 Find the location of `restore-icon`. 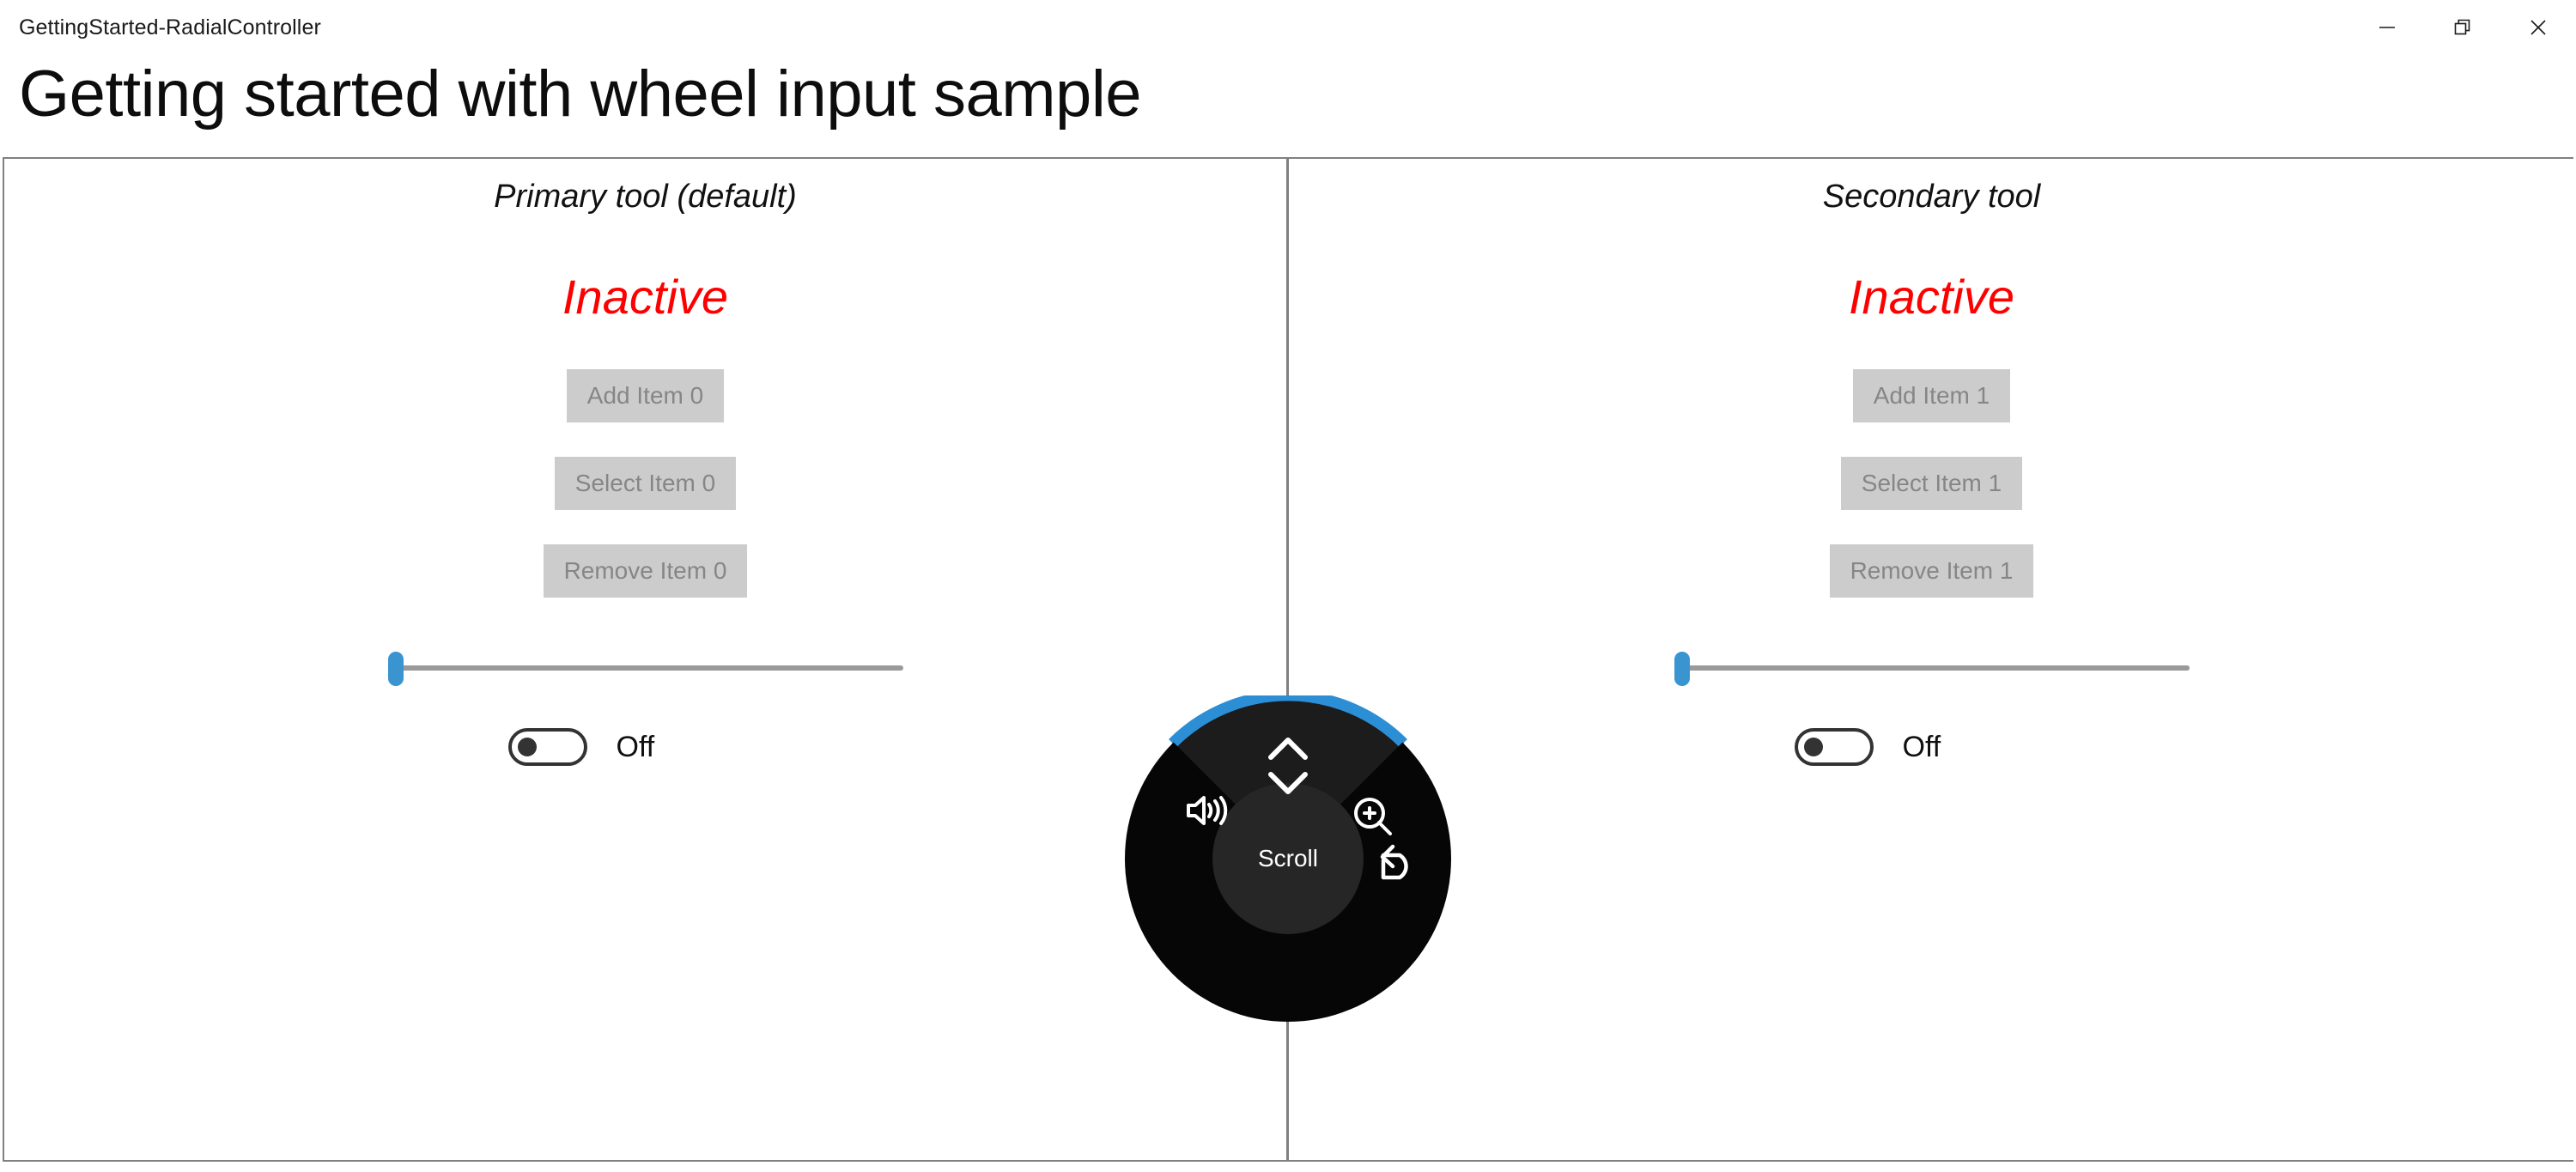

restore-icon is located at coordinates (2462, 27).